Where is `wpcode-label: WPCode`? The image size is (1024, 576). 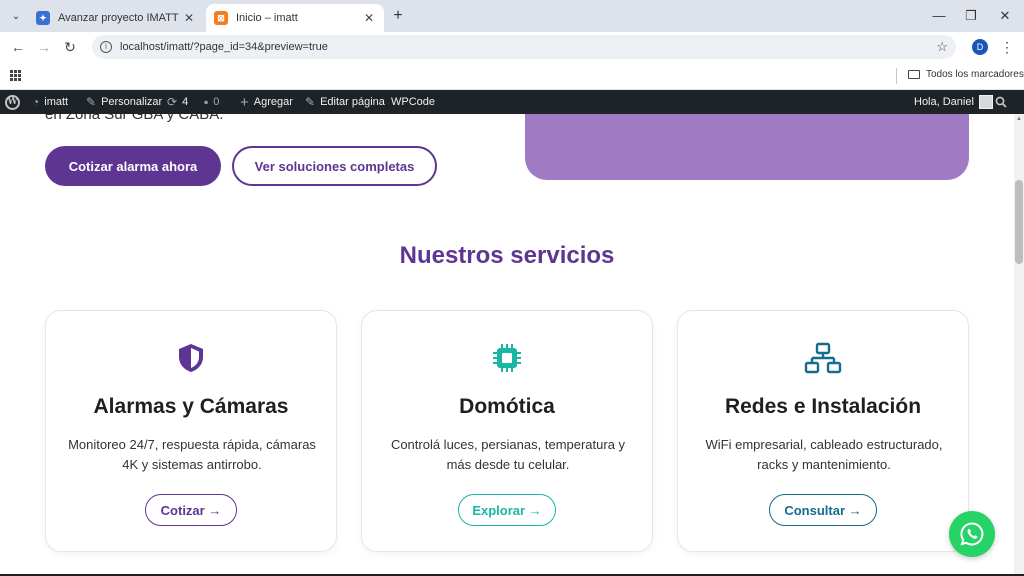
wpcode-label: WPCode is located at coordinates (413, 102).